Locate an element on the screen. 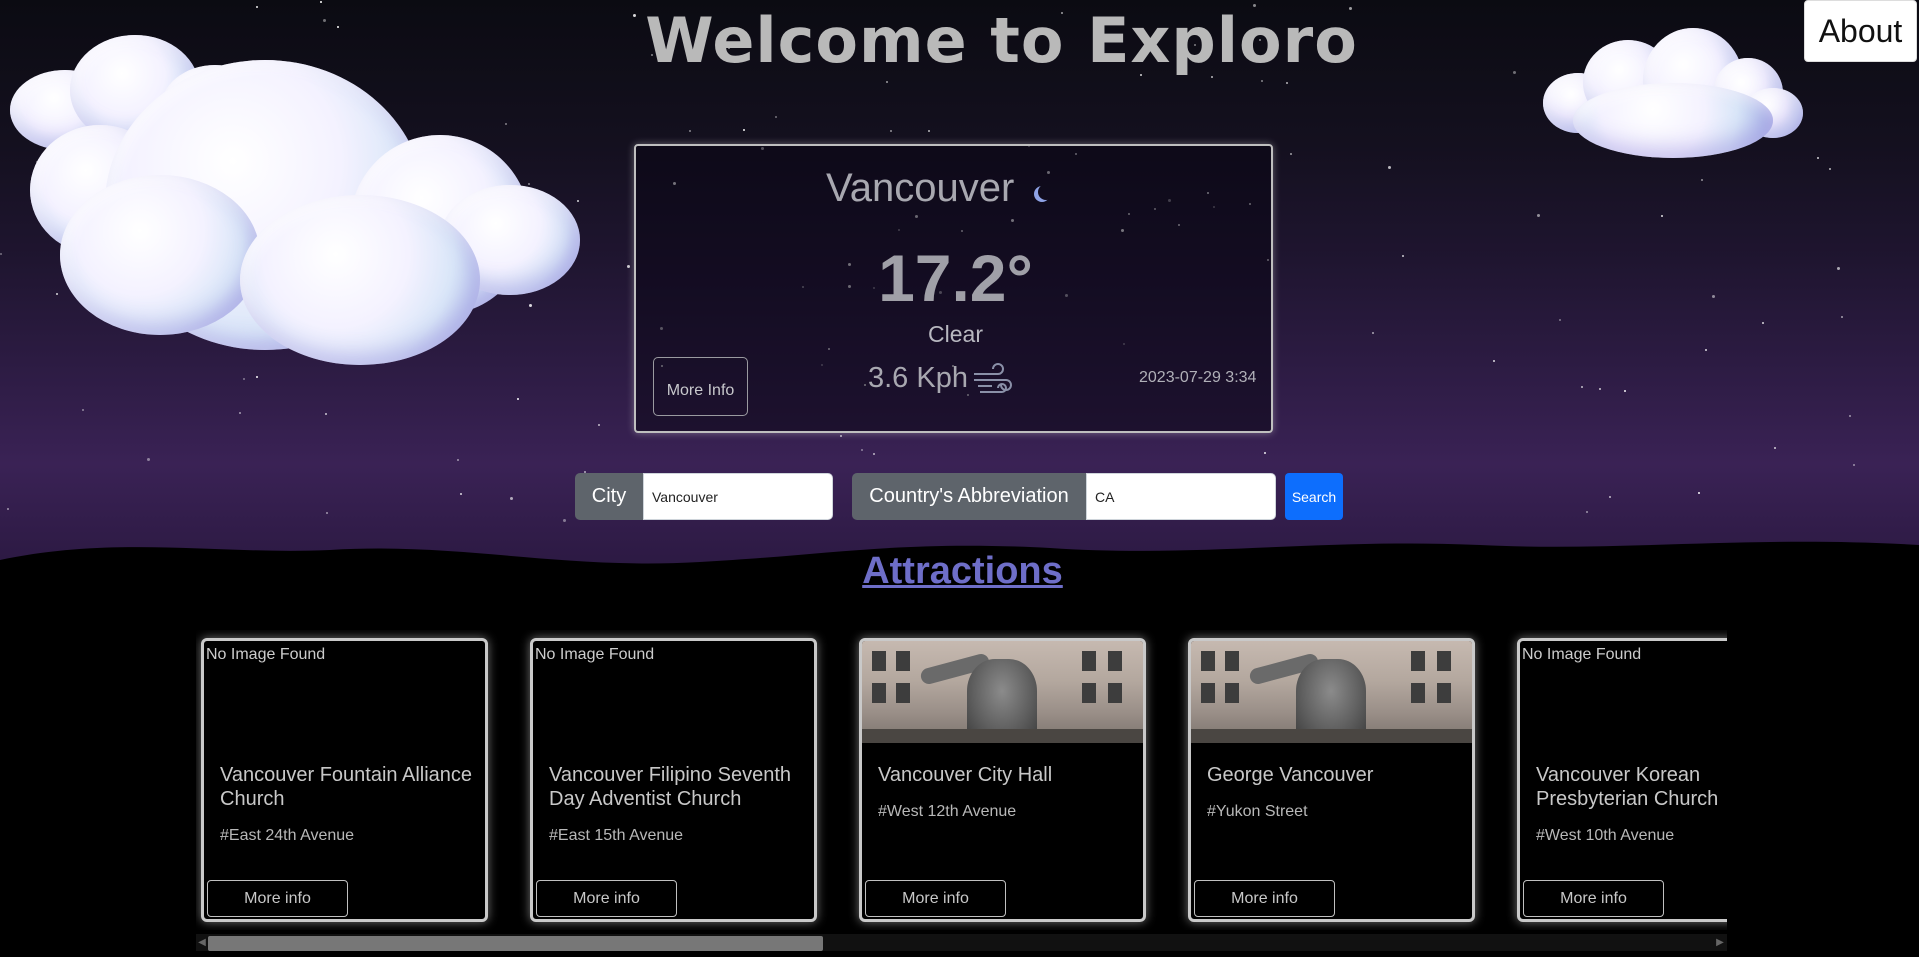  country-input is located at coordinates (1181, 496).